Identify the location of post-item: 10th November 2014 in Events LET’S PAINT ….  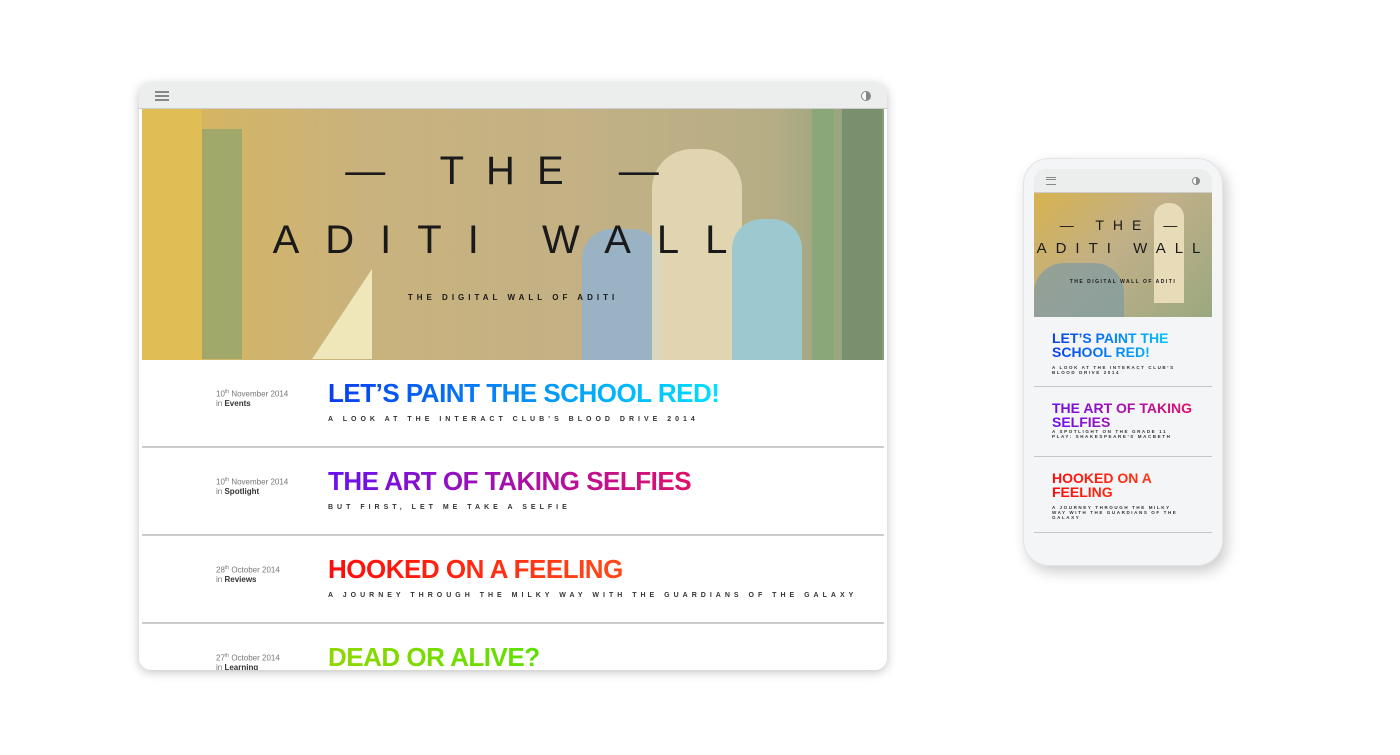
(513, 404).